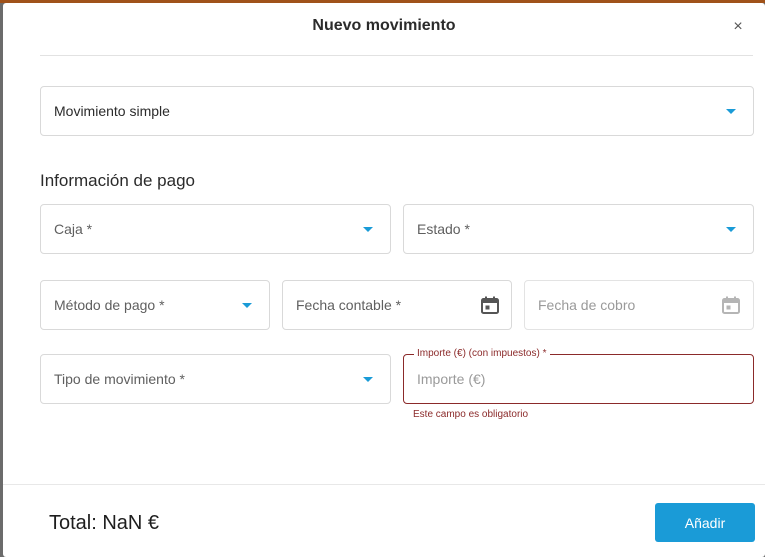 This screenshot has height=557, width=765. What do you see at coordinates (578, 229) in the screenshot?
I see `estado-select: Estado *` at bounding box center [578, 229].